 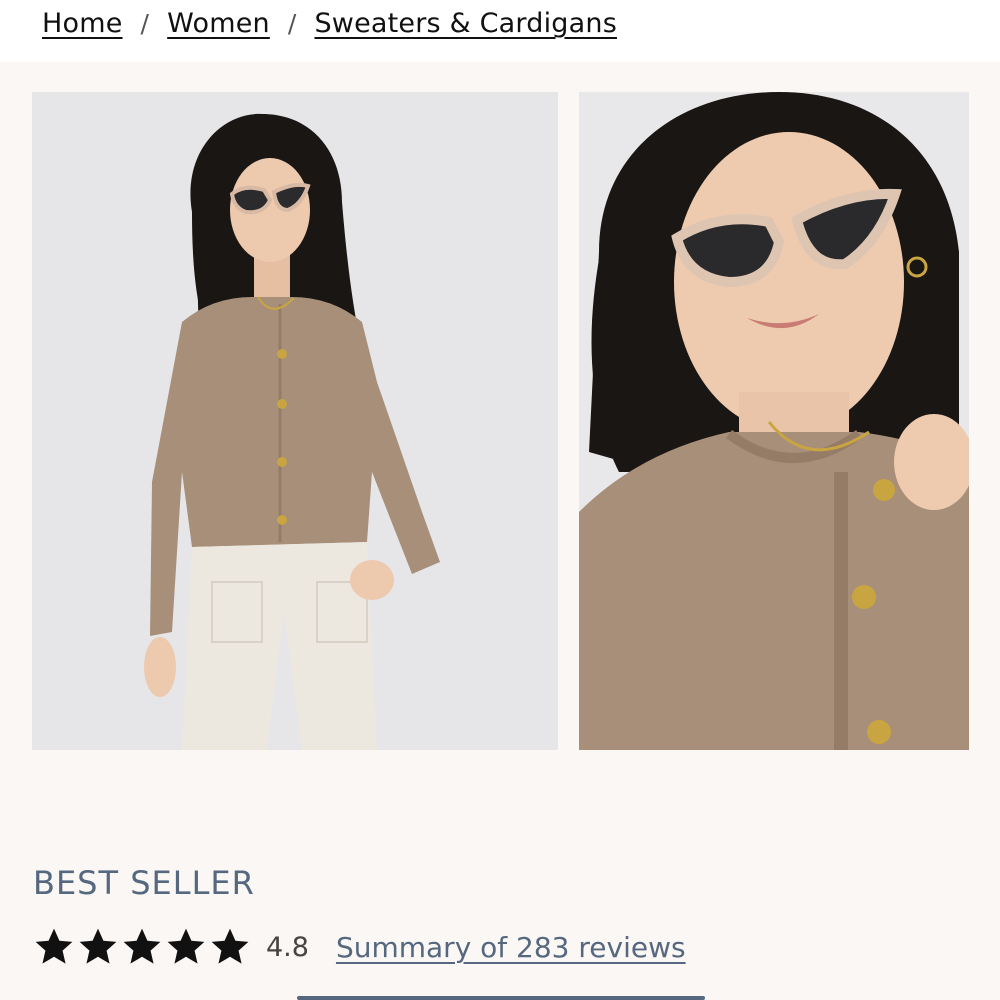 I want to click on breadcrumb-women: Women, so click(x=218, y=23).